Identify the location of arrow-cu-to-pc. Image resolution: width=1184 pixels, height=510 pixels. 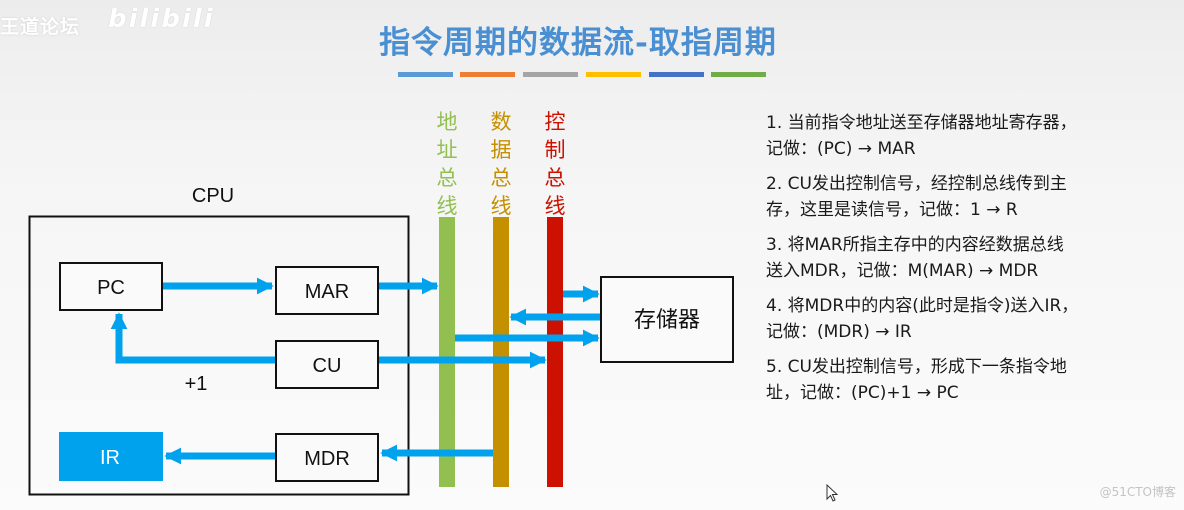
(193, 338).